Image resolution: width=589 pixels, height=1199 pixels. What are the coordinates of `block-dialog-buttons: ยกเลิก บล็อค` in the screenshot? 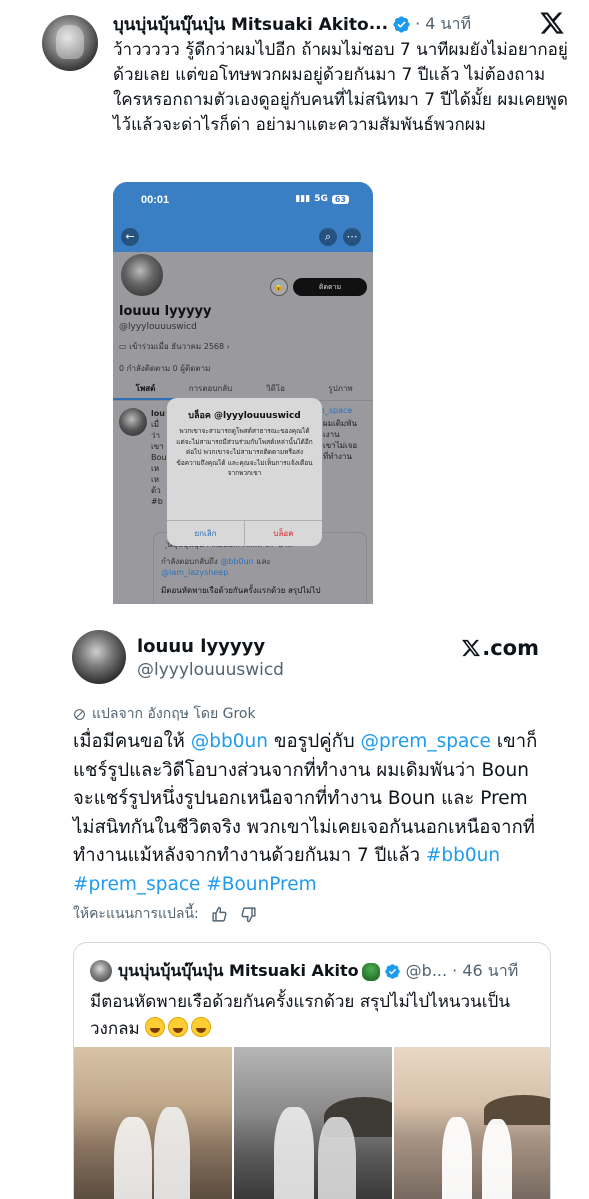 It's located at (244, 533).